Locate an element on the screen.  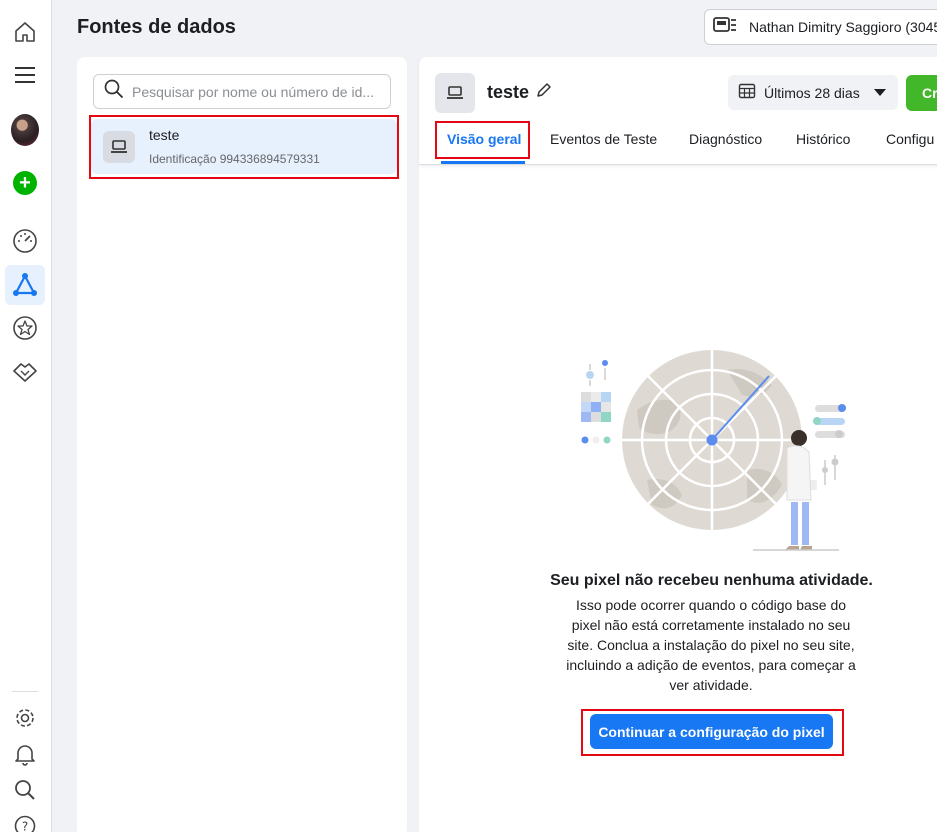
account-name: Nathan Dimitry Saggioro (3045 is located at coordinates (843, 27).